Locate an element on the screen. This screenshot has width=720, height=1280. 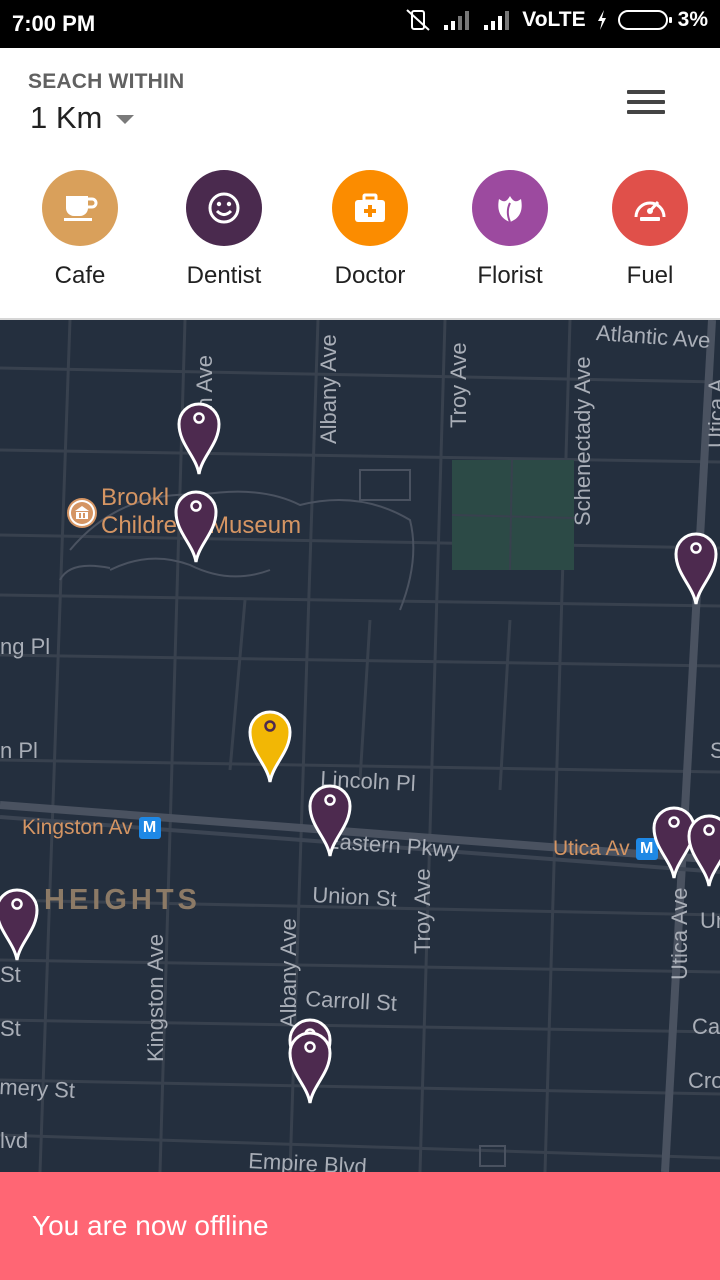
category-label: Cafe is located at coordinates (80, 275).